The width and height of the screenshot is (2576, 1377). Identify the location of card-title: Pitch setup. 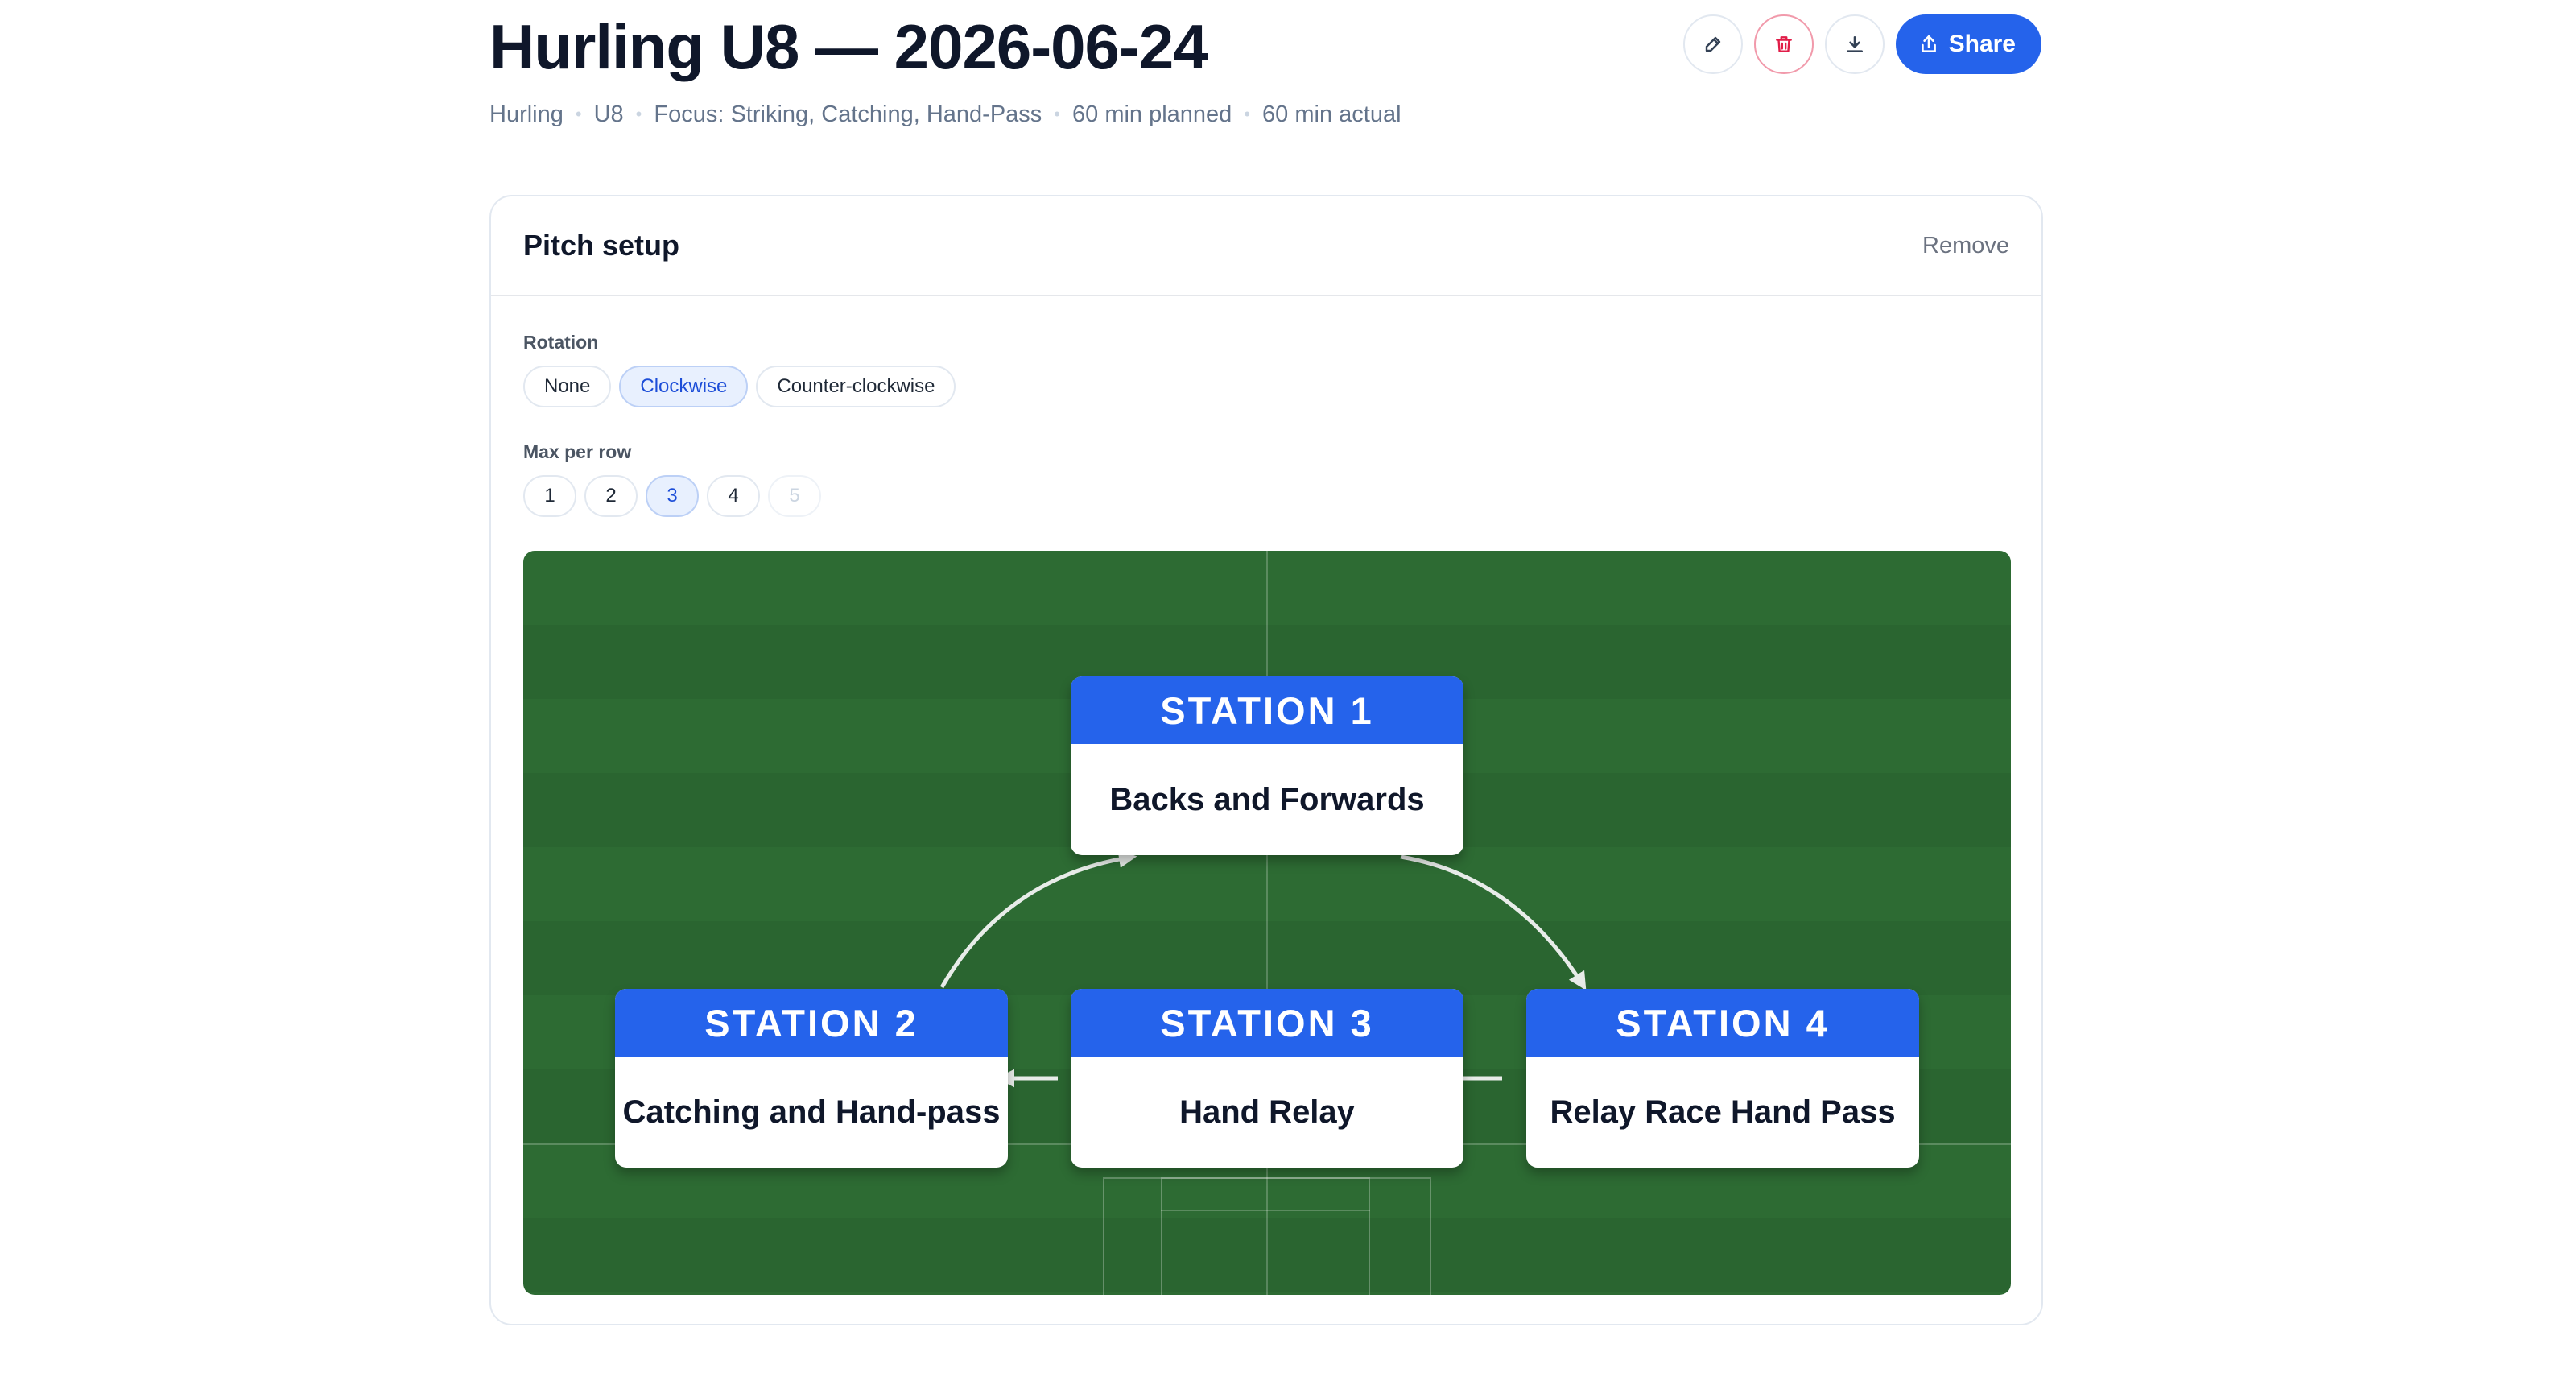
(601, 245).